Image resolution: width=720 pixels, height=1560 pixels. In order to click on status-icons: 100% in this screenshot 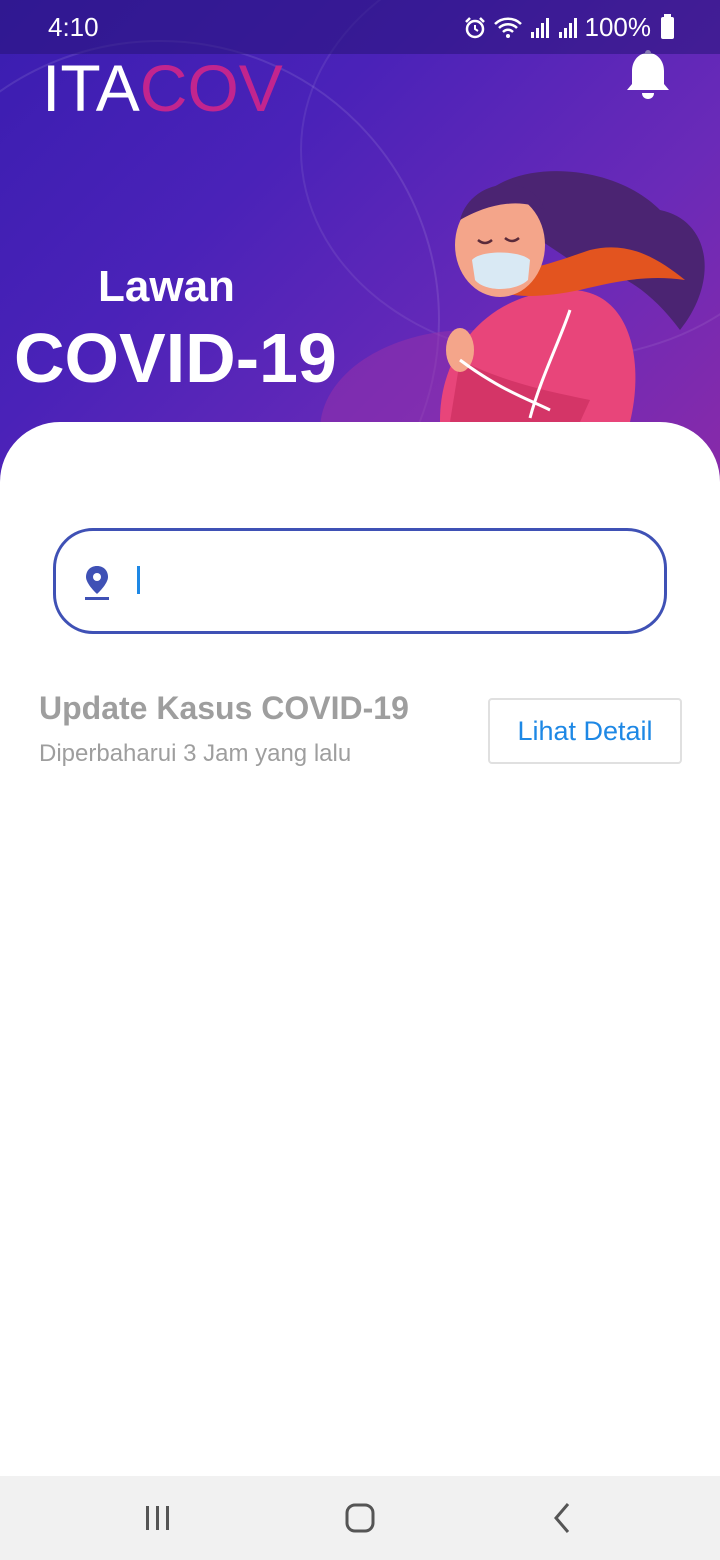, I will do `click(568, 27)`.